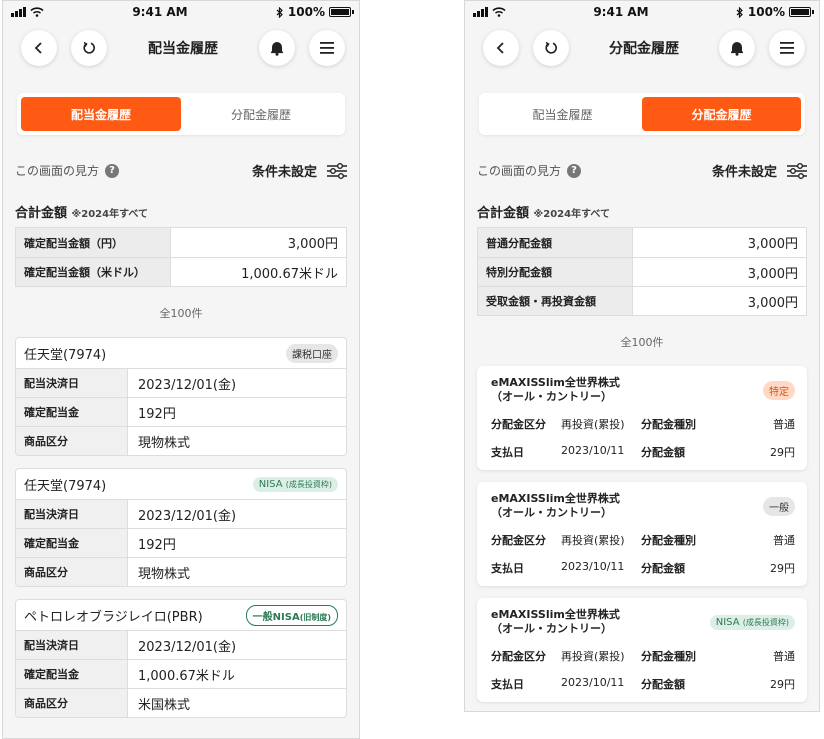 This screenshot has height=739, width=824. Describe the element at coordinates (555, 301) in the screenshot. I see `summary-label: 受取金額・再投資金額` at that location.